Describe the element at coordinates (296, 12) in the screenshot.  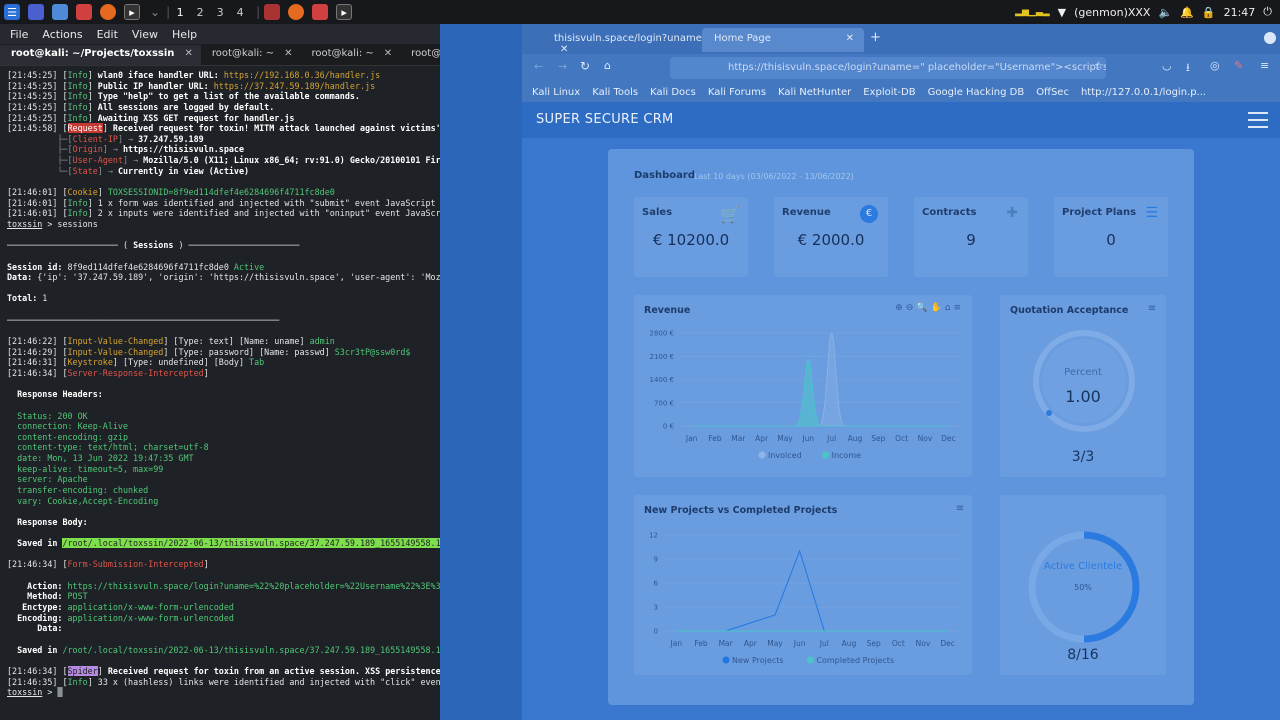
I see `firefox-window-icon` at that location.